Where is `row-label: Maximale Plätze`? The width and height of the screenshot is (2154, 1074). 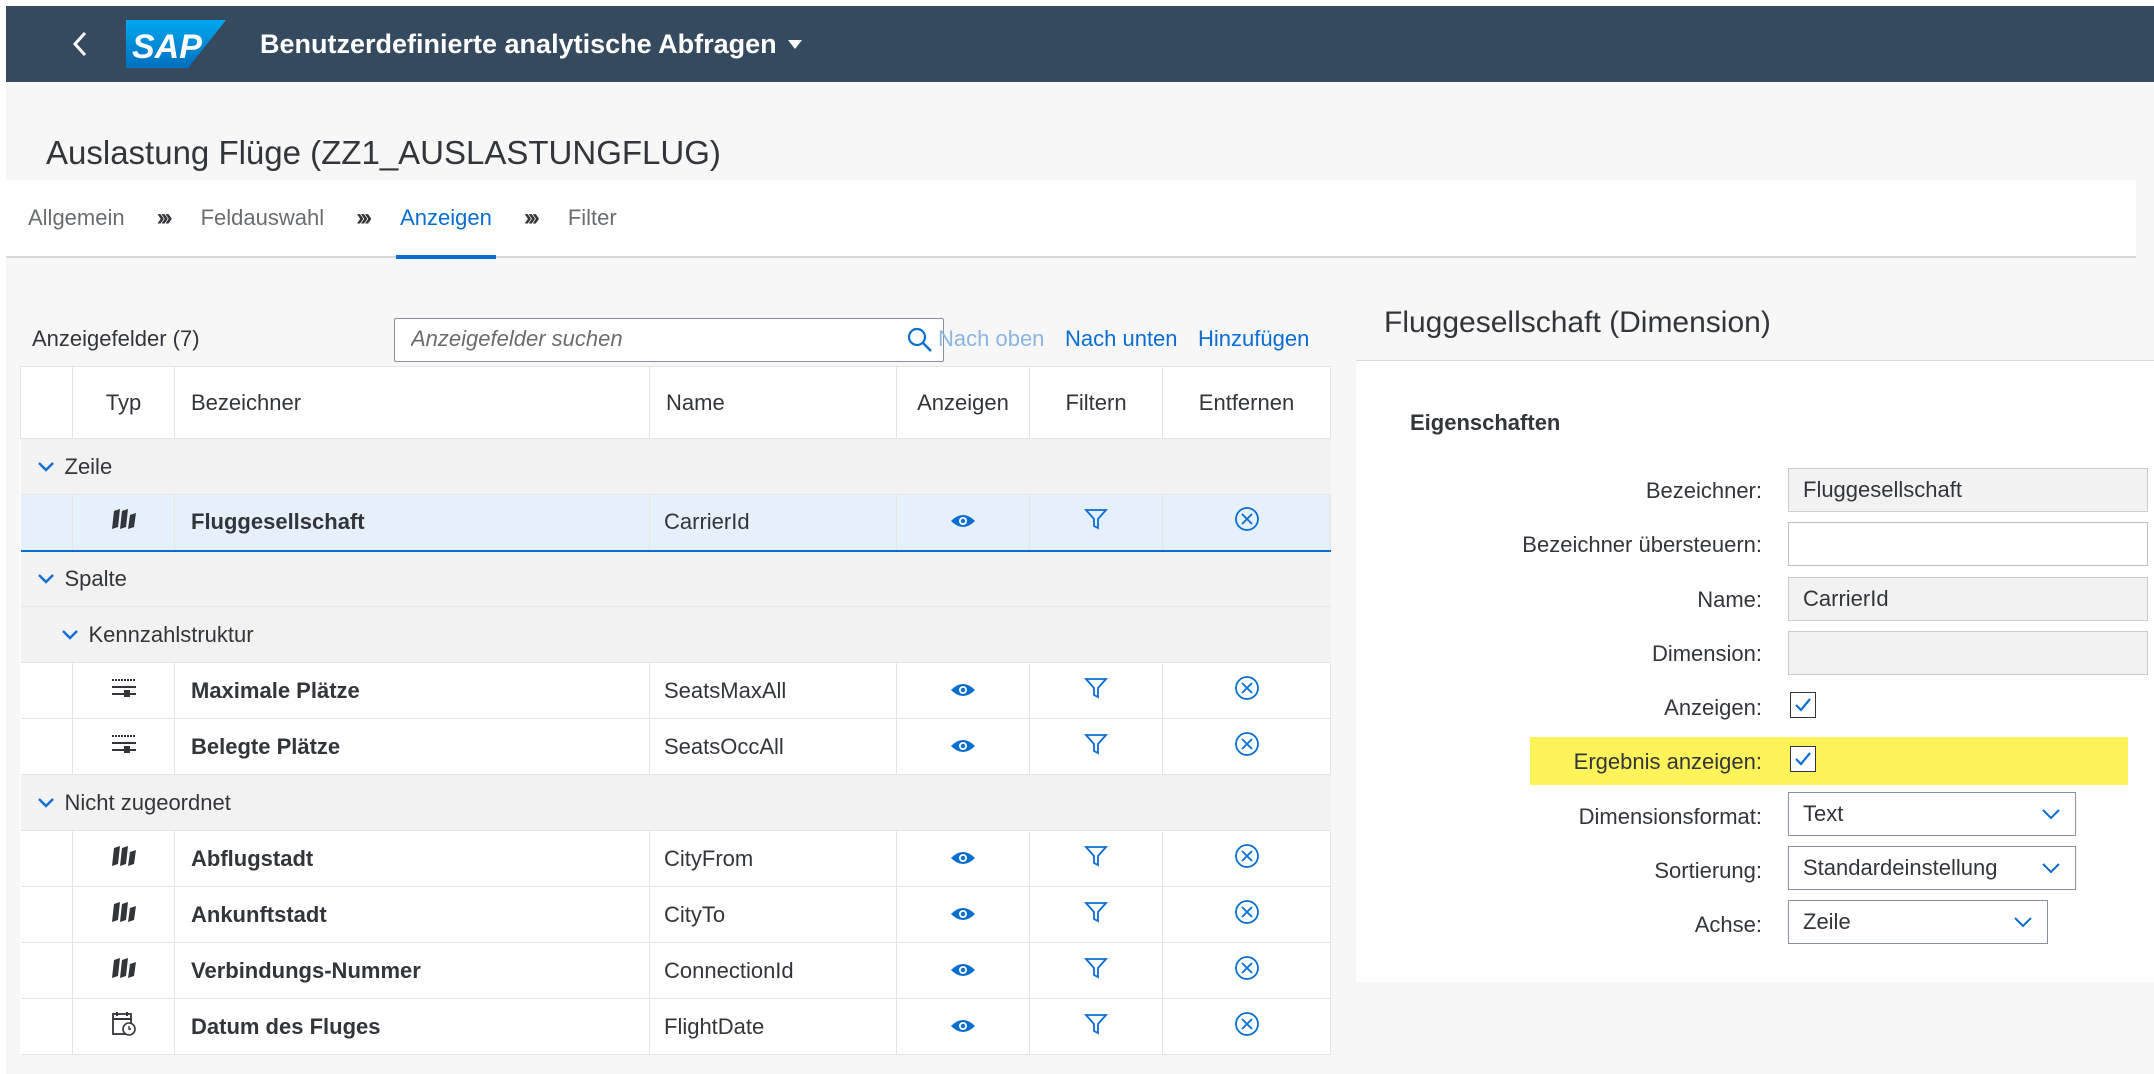 row-label: Maximale Plätze is located at coordinates (412, 690).